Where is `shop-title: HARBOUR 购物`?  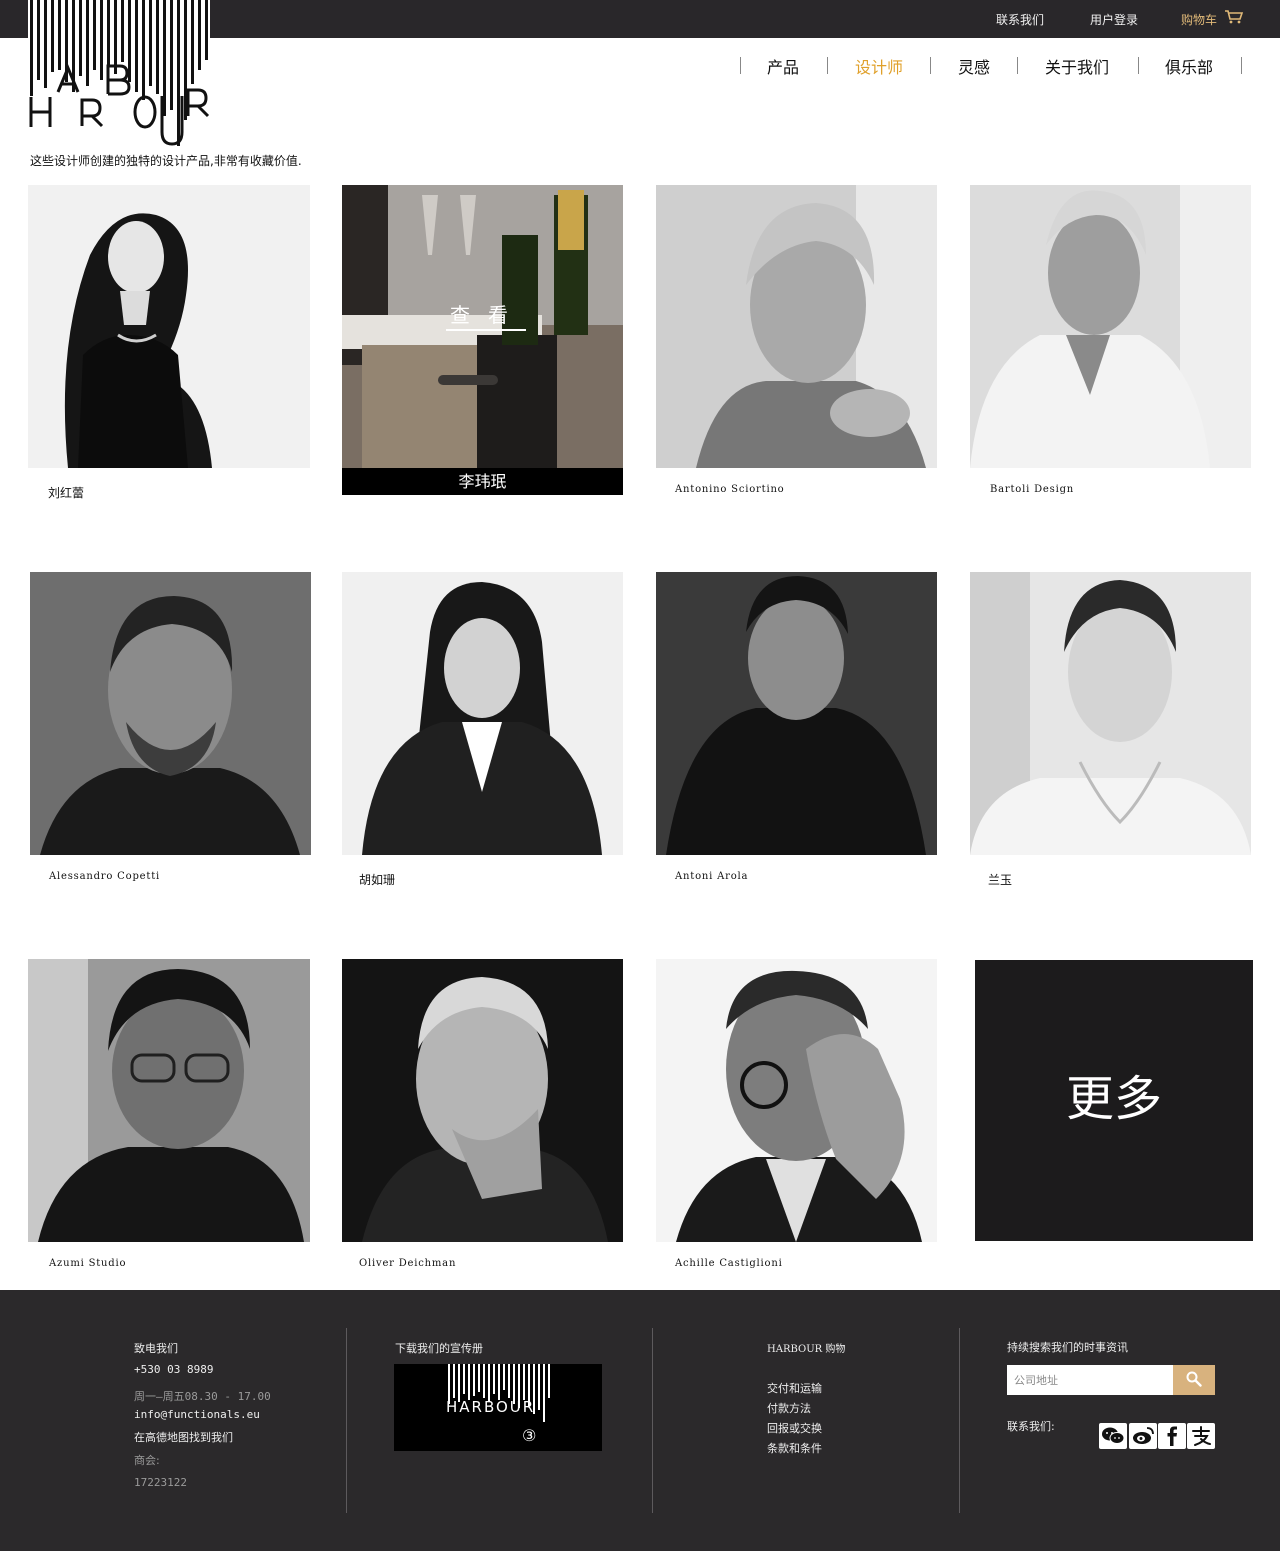
shop-title: HARBOUR 购物 is located at coordinates (806, 1349).